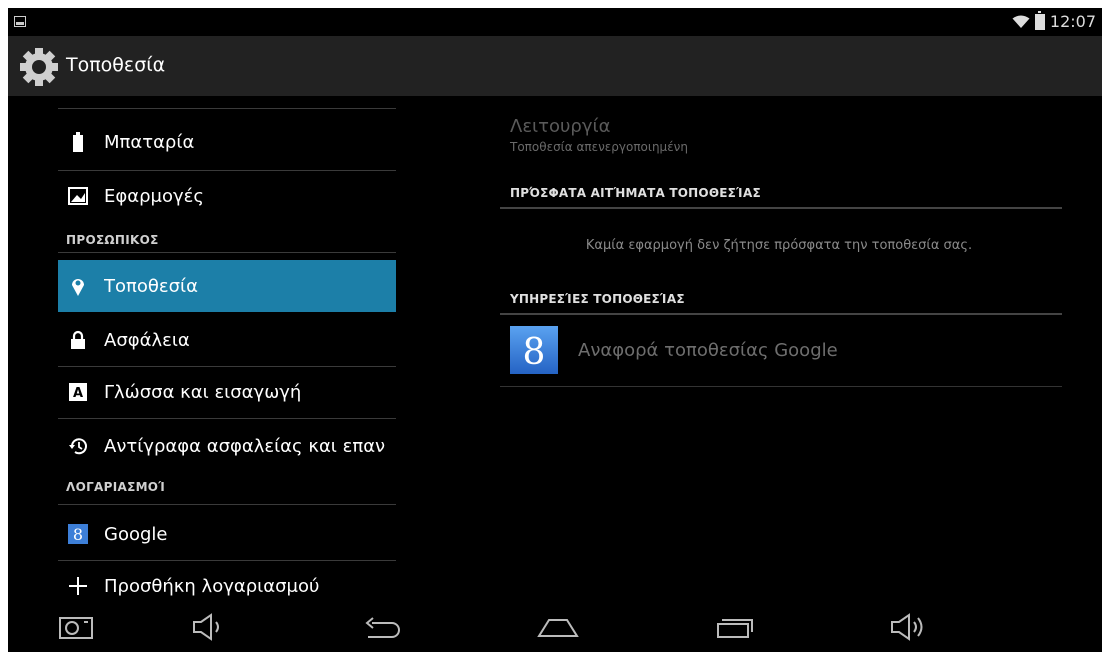 Image resolution: width=1108 pixels, height=652 pixels. I want to click on sidebar-item-backup: Αντίγραφα ασφαλείας και επαν, so click(227, 446).